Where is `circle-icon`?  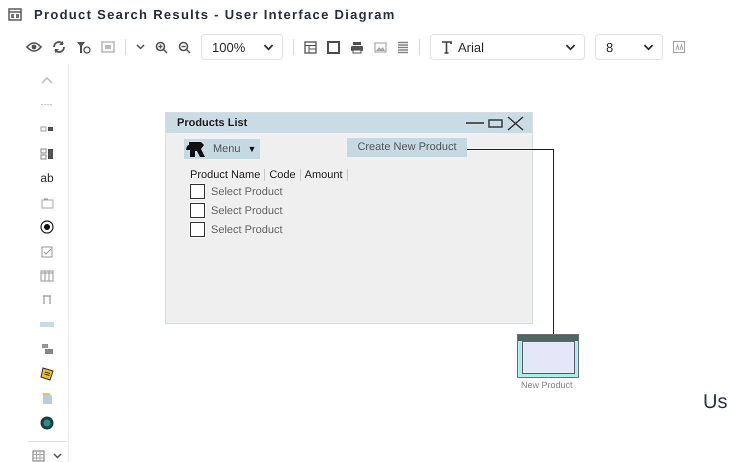 circle-icon is located at coordinates (47, 423).